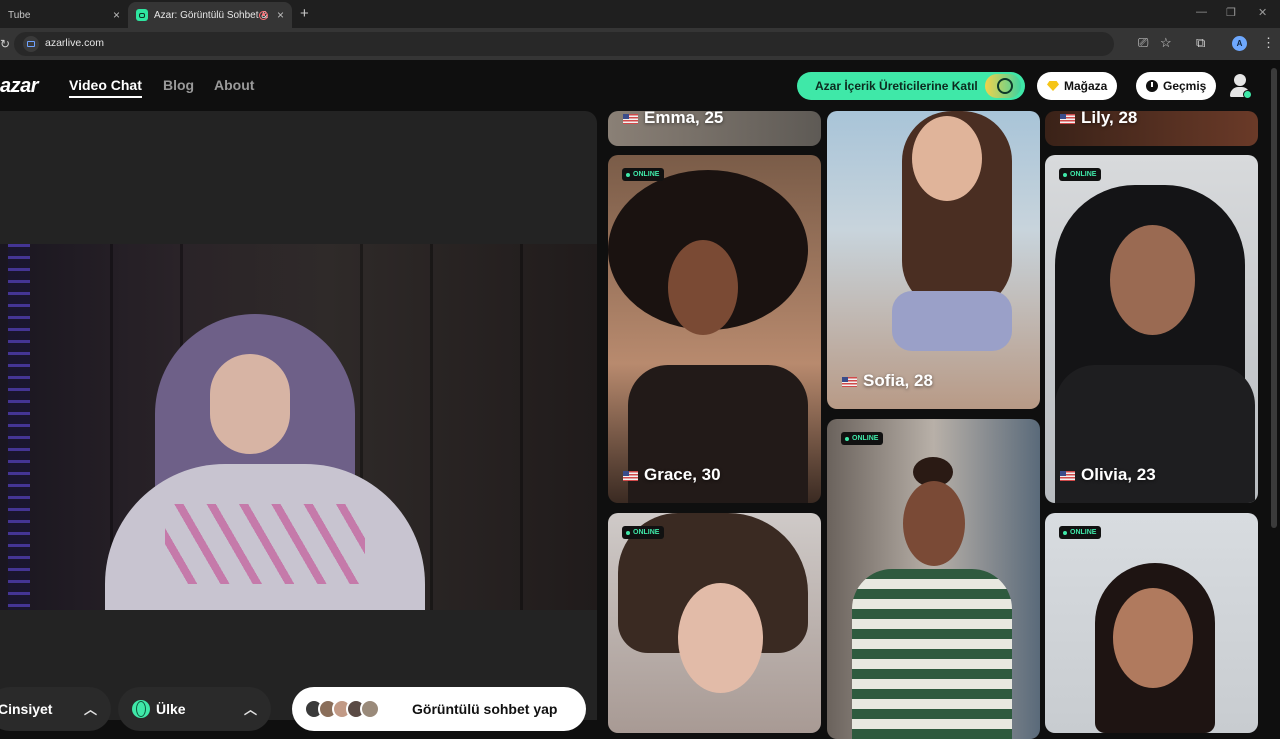  I want to click on bookmark-star-icon: ☆, so click(1166, 42).